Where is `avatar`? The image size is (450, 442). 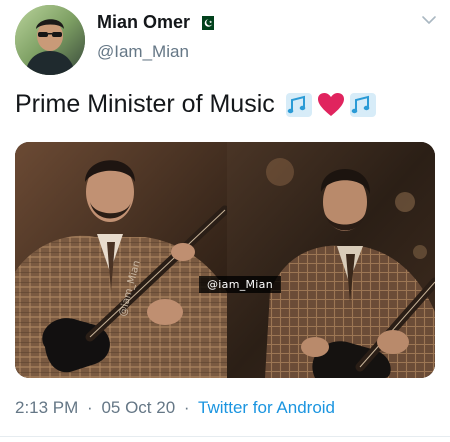
avatar is located at coordinates (50, 40).